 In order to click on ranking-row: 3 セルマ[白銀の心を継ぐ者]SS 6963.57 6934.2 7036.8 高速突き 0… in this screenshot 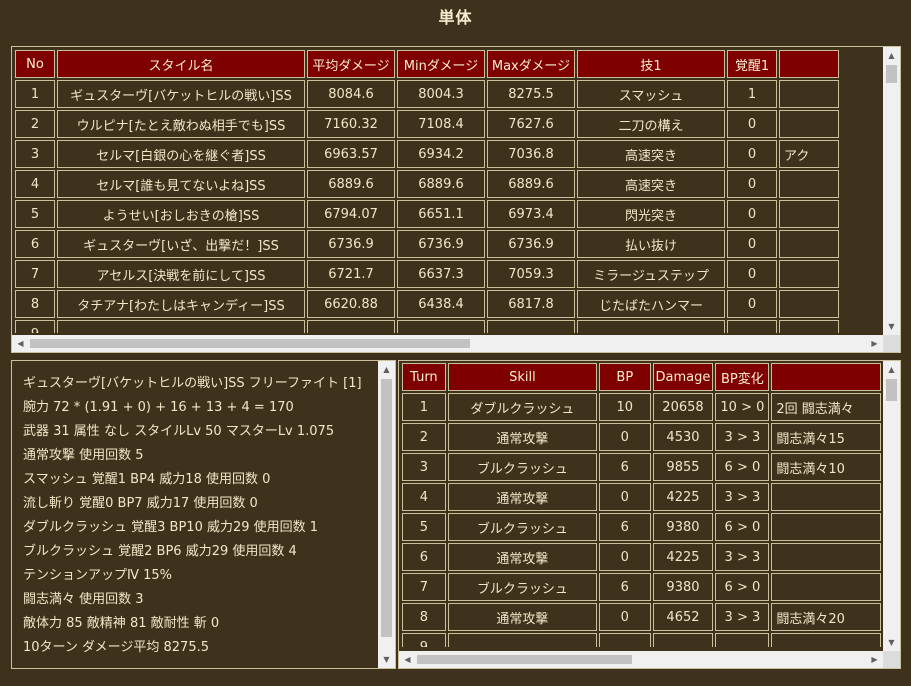, I will do `click(427, 154)`.